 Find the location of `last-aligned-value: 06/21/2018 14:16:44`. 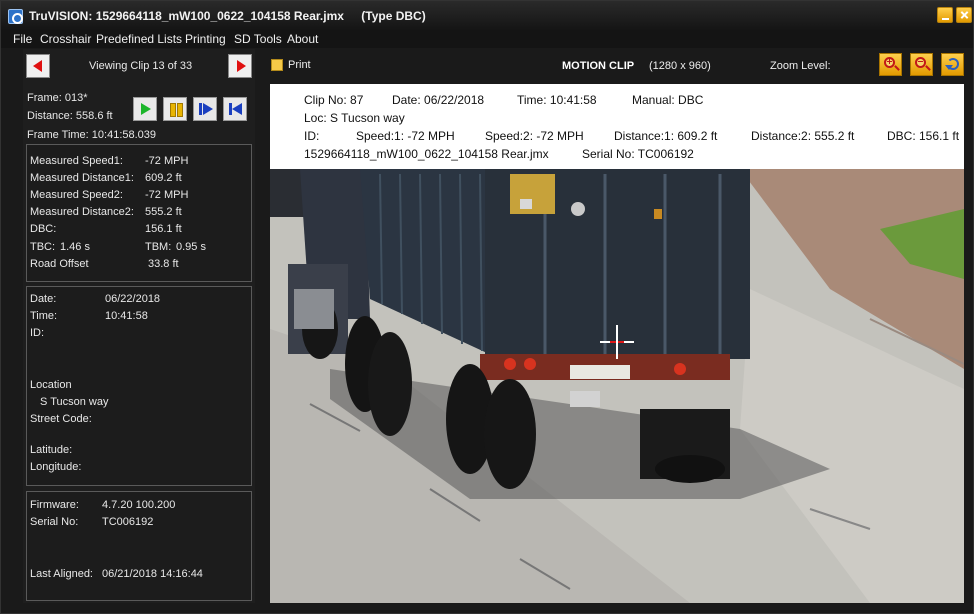

last-aligned-value: 06/21/2018 14:16:44 is located at coordinates (152, 574).